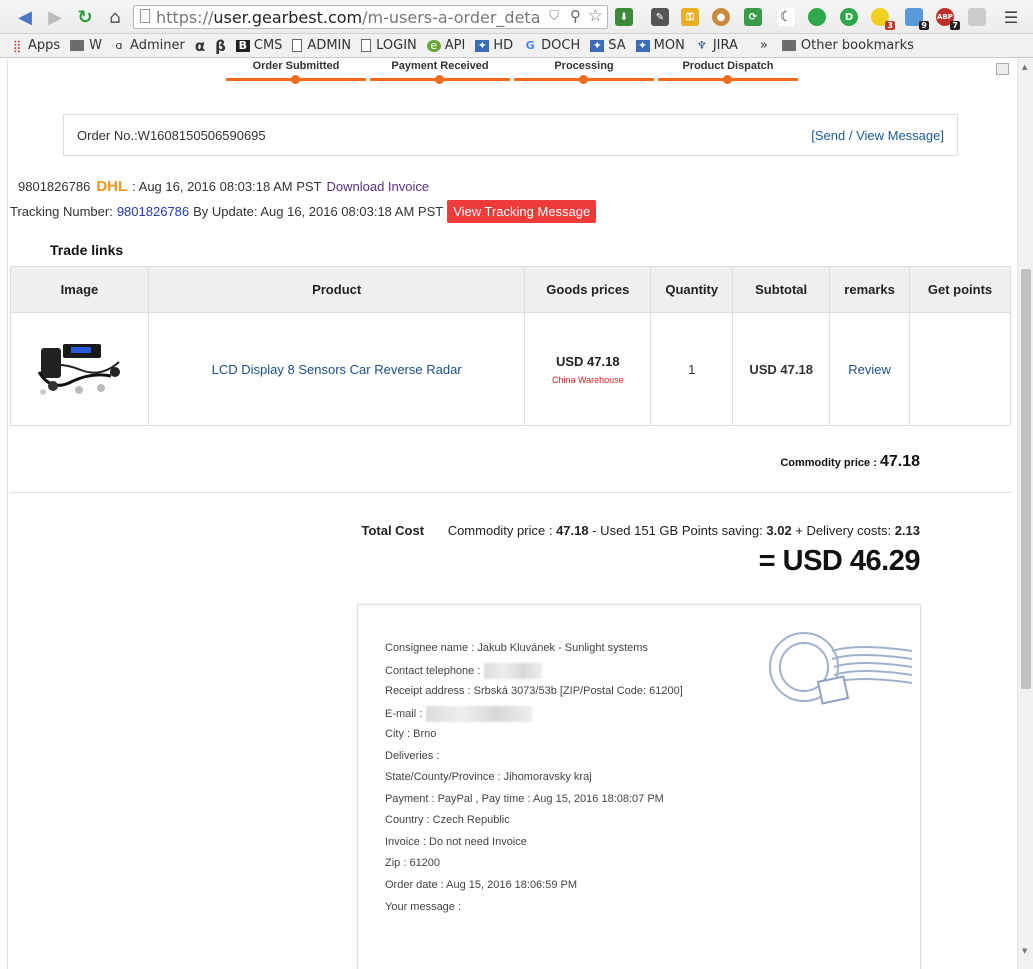  Describe the element at coordinates (258, 45) in the screenshot. I see `bookmark-cms: B CMS` at that location.